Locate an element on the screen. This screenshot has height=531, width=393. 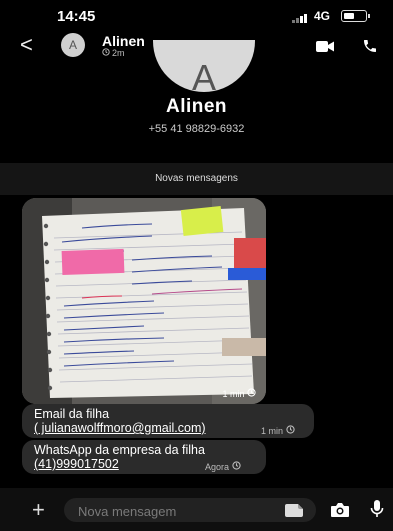
status-bar: 14:45 4G is located at coordinates (196, 13).